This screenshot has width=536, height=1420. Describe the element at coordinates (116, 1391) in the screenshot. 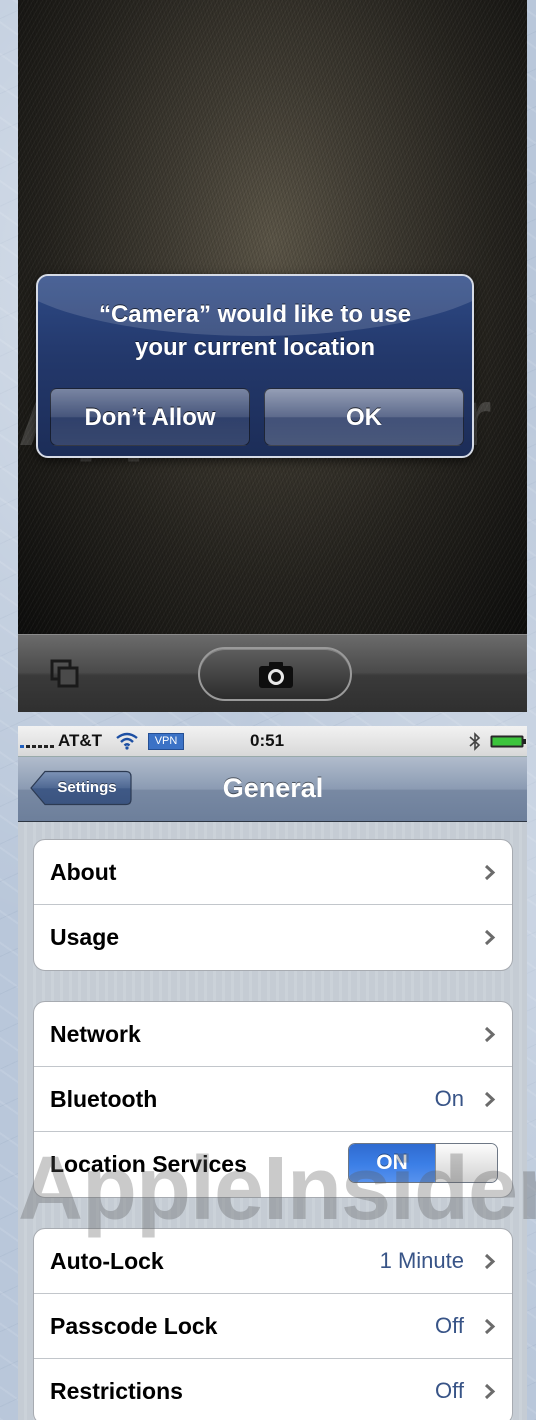

I see `row-label-restrictions: Restrictions` at that location.